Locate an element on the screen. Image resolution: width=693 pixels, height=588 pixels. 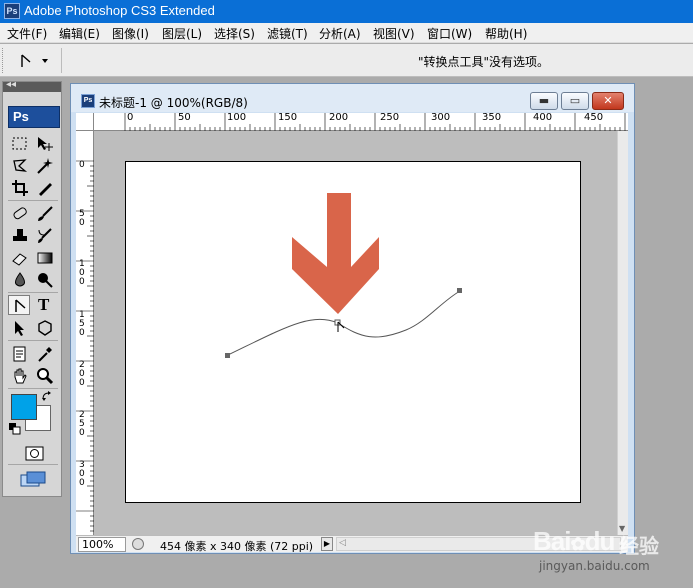
document-title-bar: Ps 未标题-1 @ 100%(RGB/8) ▬ ▭ ✕ is located at coordinates (352, 98).